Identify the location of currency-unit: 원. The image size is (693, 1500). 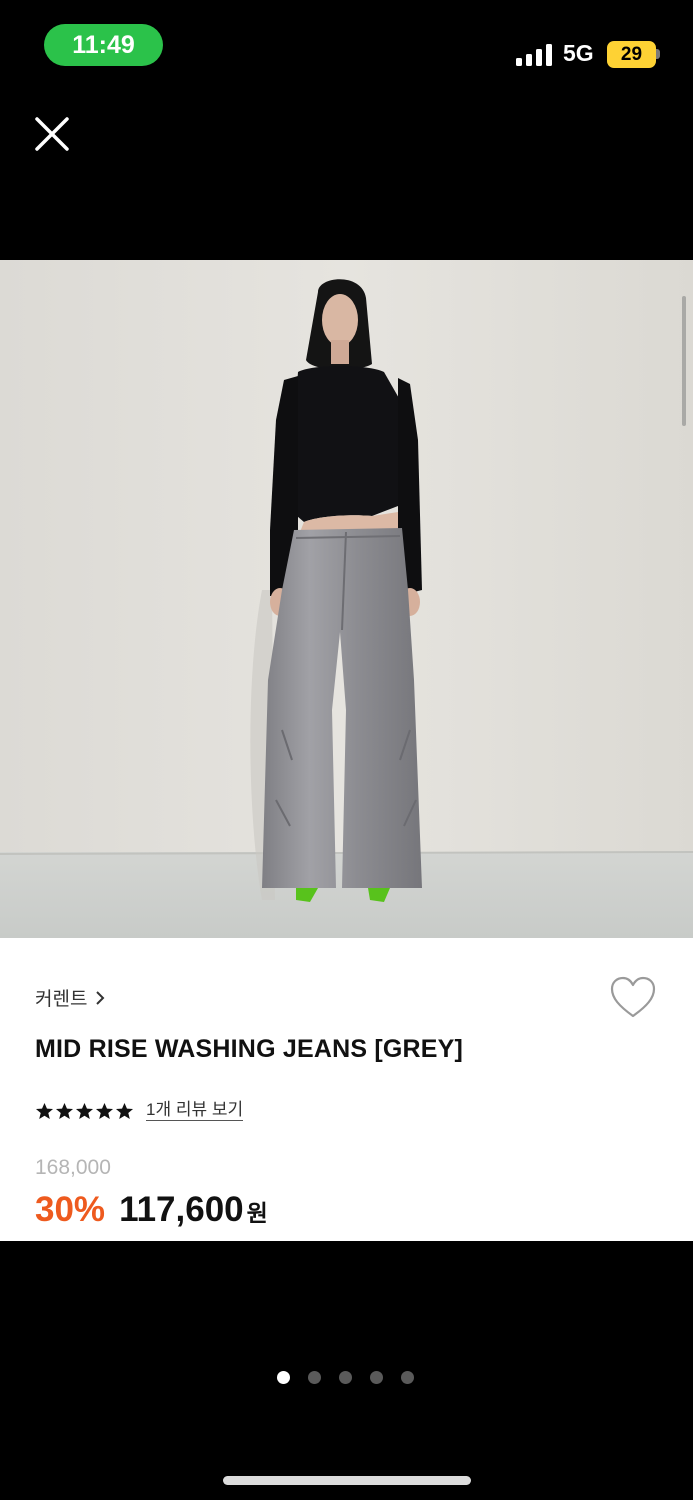
(257, 1213).